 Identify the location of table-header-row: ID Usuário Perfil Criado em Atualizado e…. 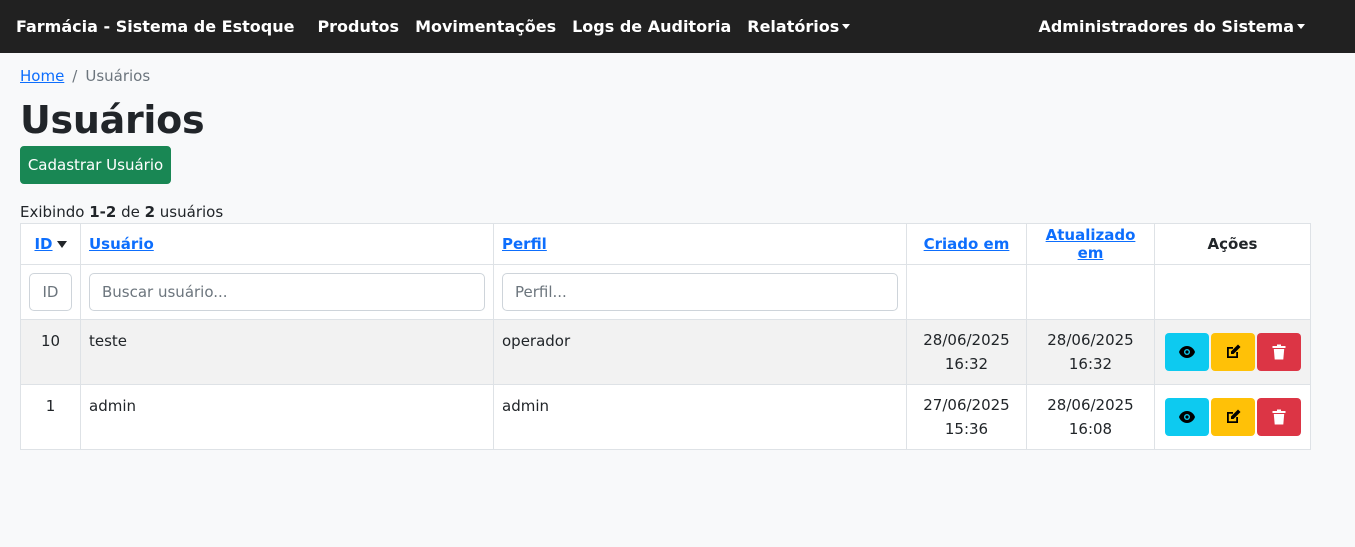
(665, 243).